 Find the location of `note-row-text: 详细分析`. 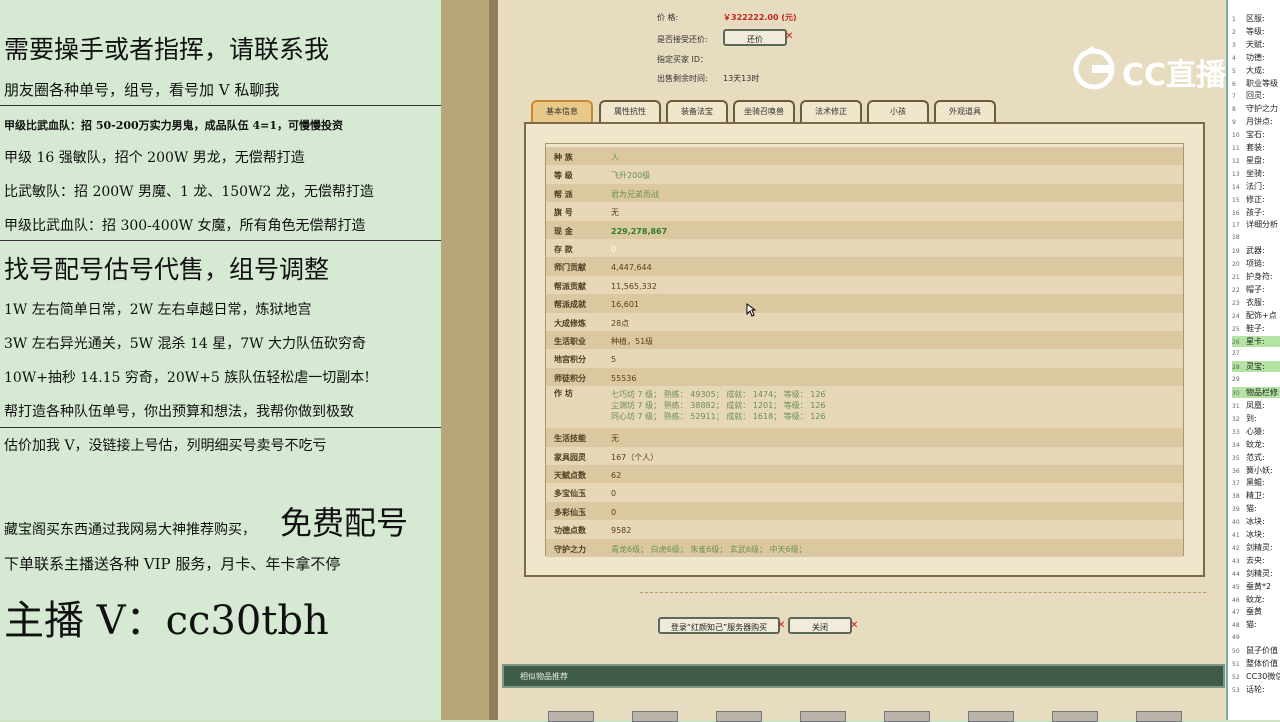

note-row-text: 详细分析 is located at coordinates (1262, 225).